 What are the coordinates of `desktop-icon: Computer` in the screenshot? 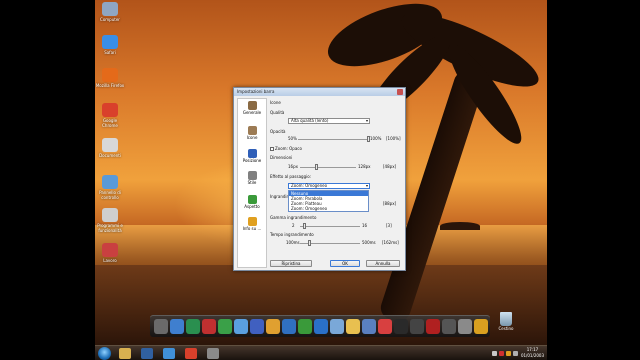 It's located at (110, 12).